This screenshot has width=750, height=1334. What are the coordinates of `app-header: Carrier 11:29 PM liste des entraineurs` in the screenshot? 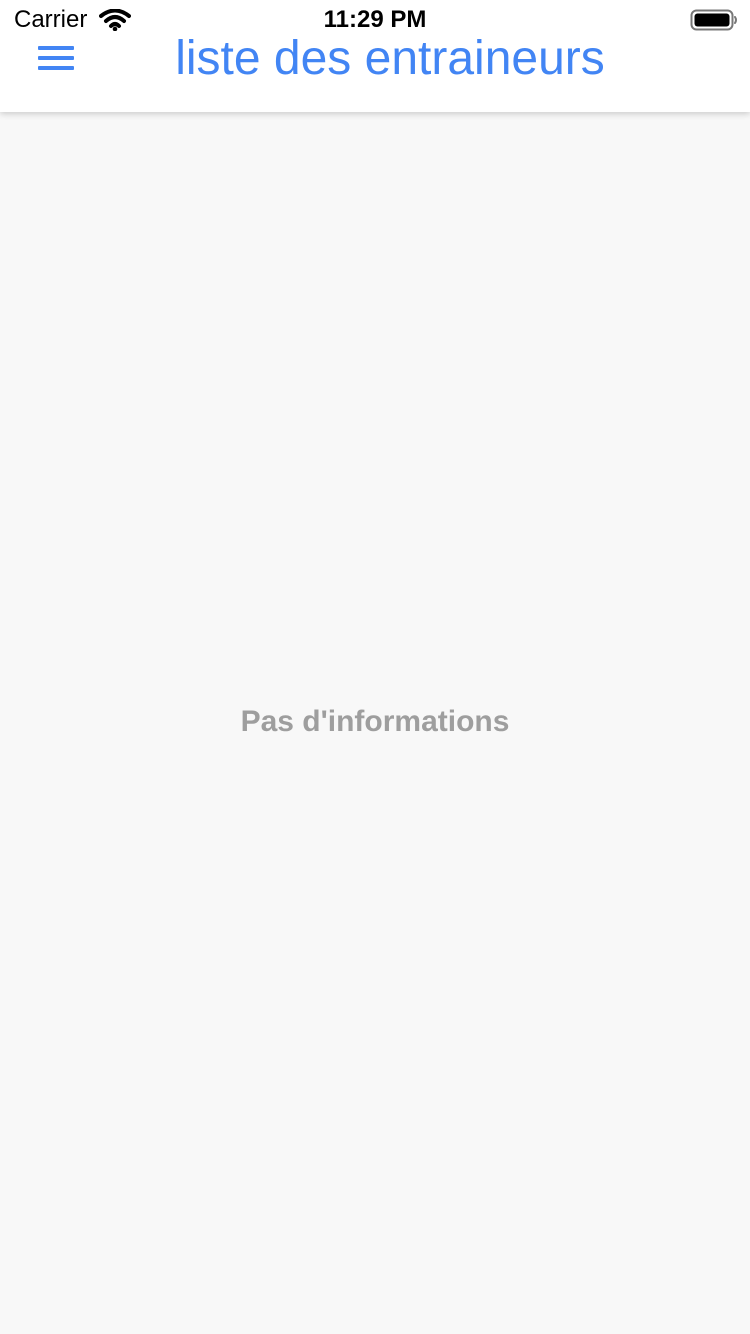 It's located at (375, 56).